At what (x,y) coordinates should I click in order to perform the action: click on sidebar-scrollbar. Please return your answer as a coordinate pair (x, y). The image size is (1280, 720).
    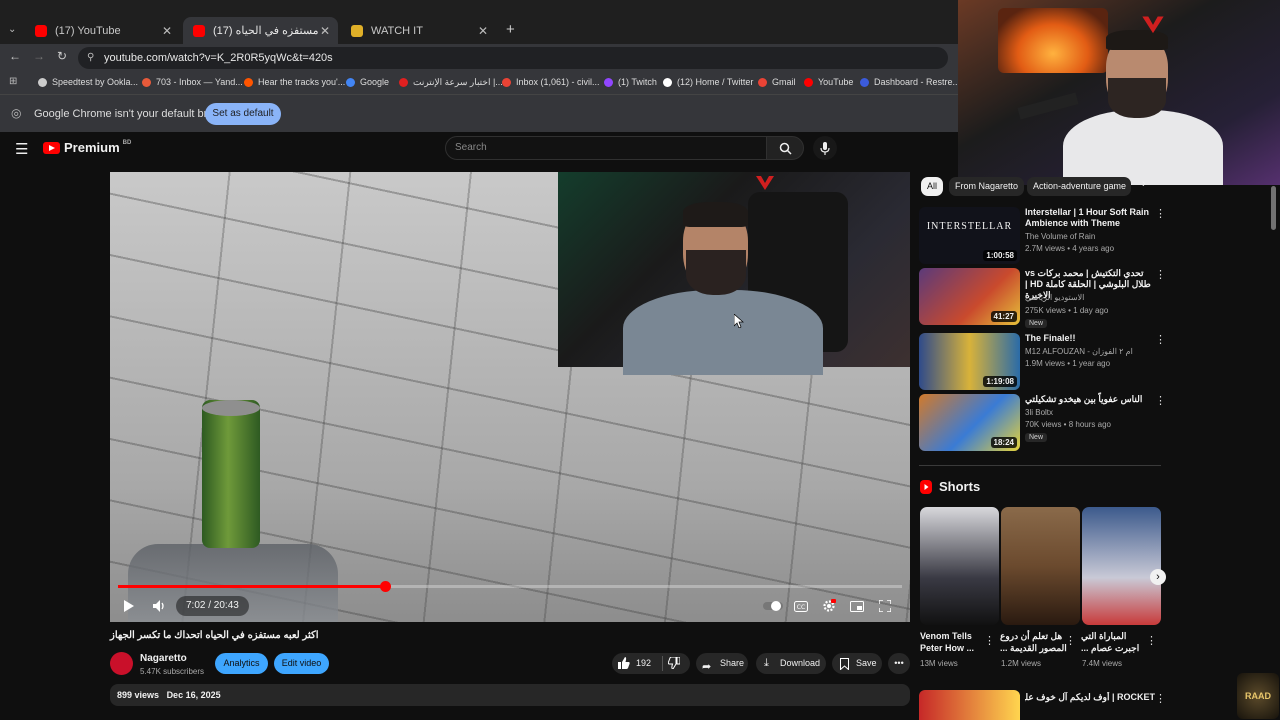
    Looking at the image, I should click on (1273, 208).